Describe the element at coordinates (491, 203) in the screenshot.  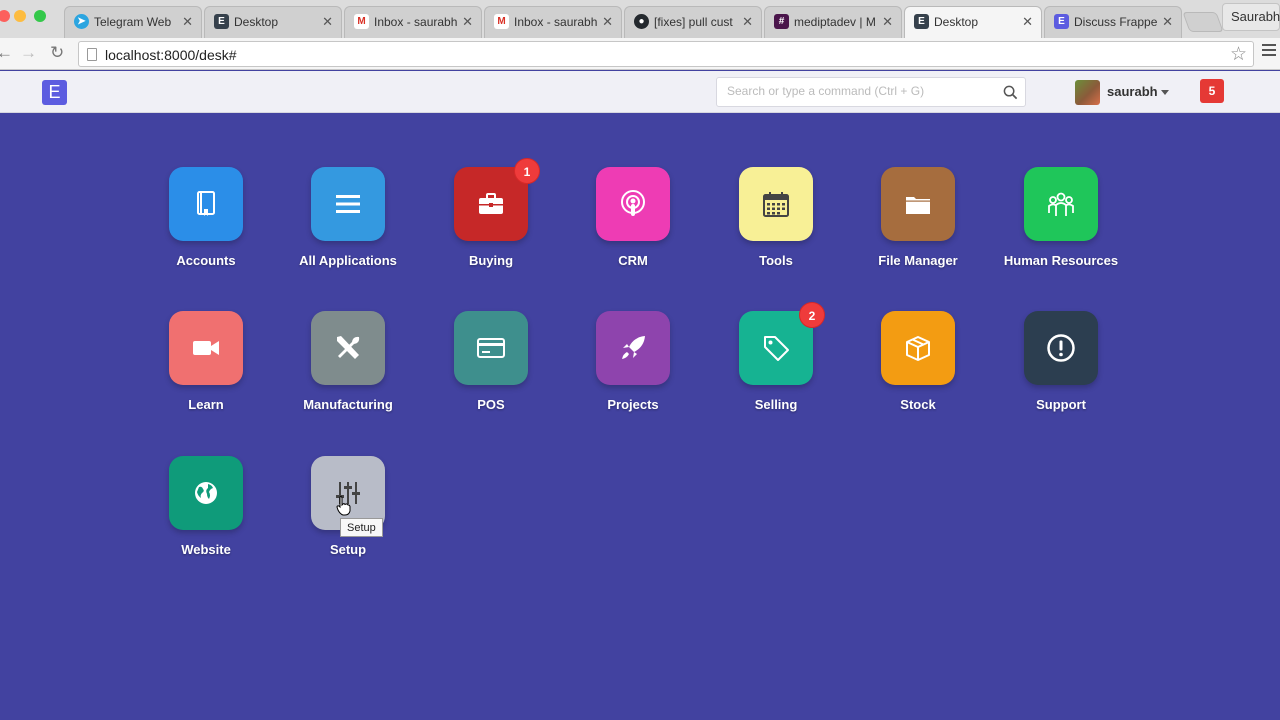
I see `briefcase-icon` at that location.